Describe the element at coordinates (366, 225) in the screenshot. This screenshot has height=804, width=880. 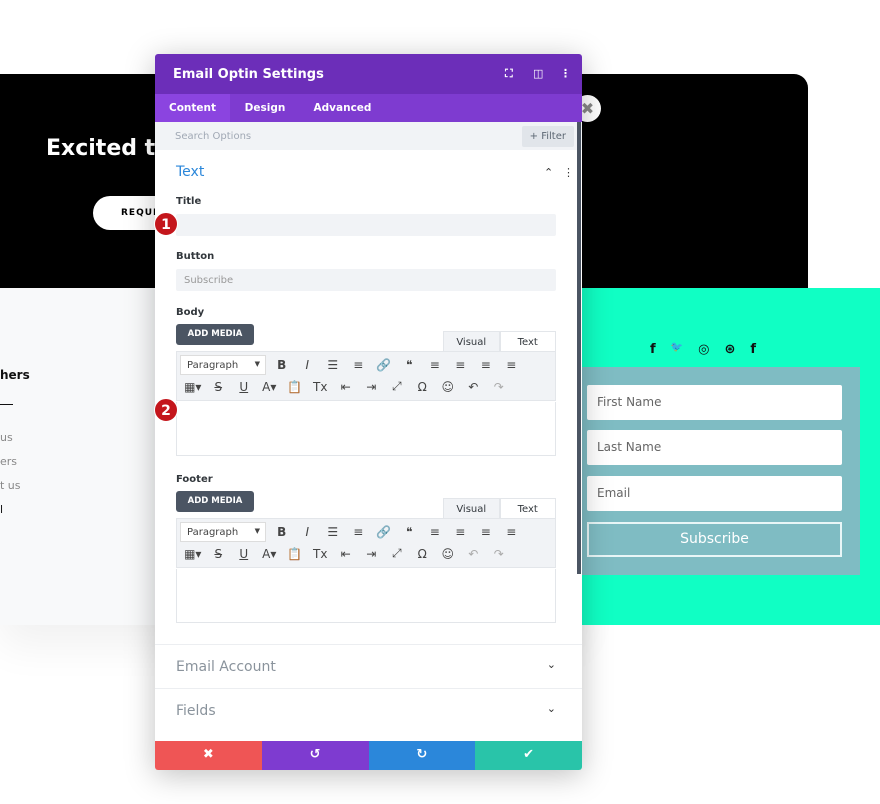
I see `title-input` at that location.